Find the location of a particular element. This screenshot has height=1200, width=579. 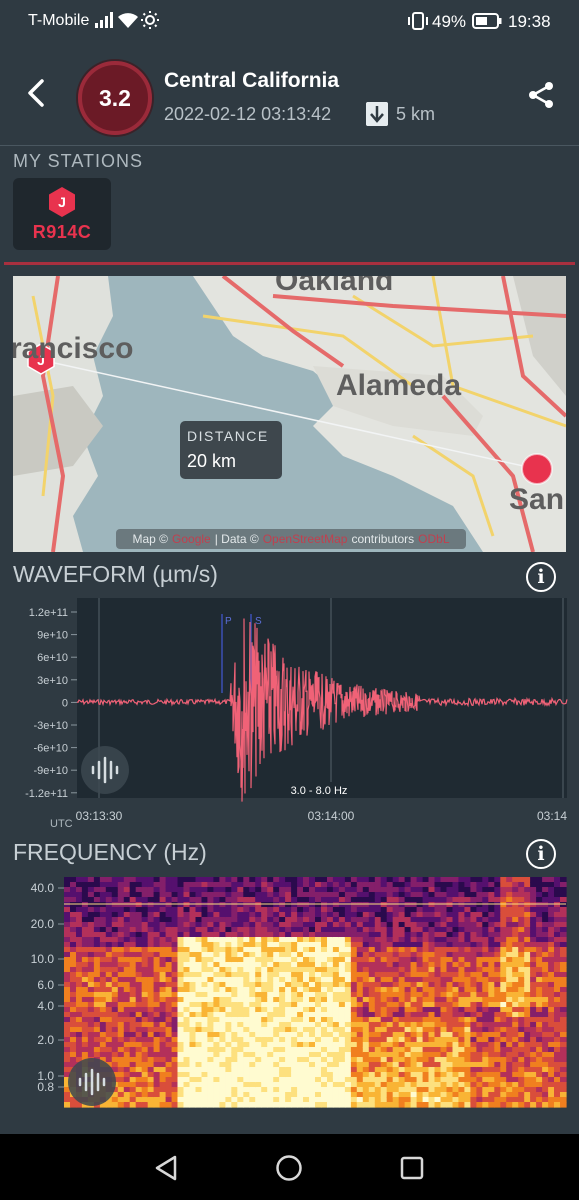

frequency-y-tick: 40.0 is located at coordinates (43, 888).